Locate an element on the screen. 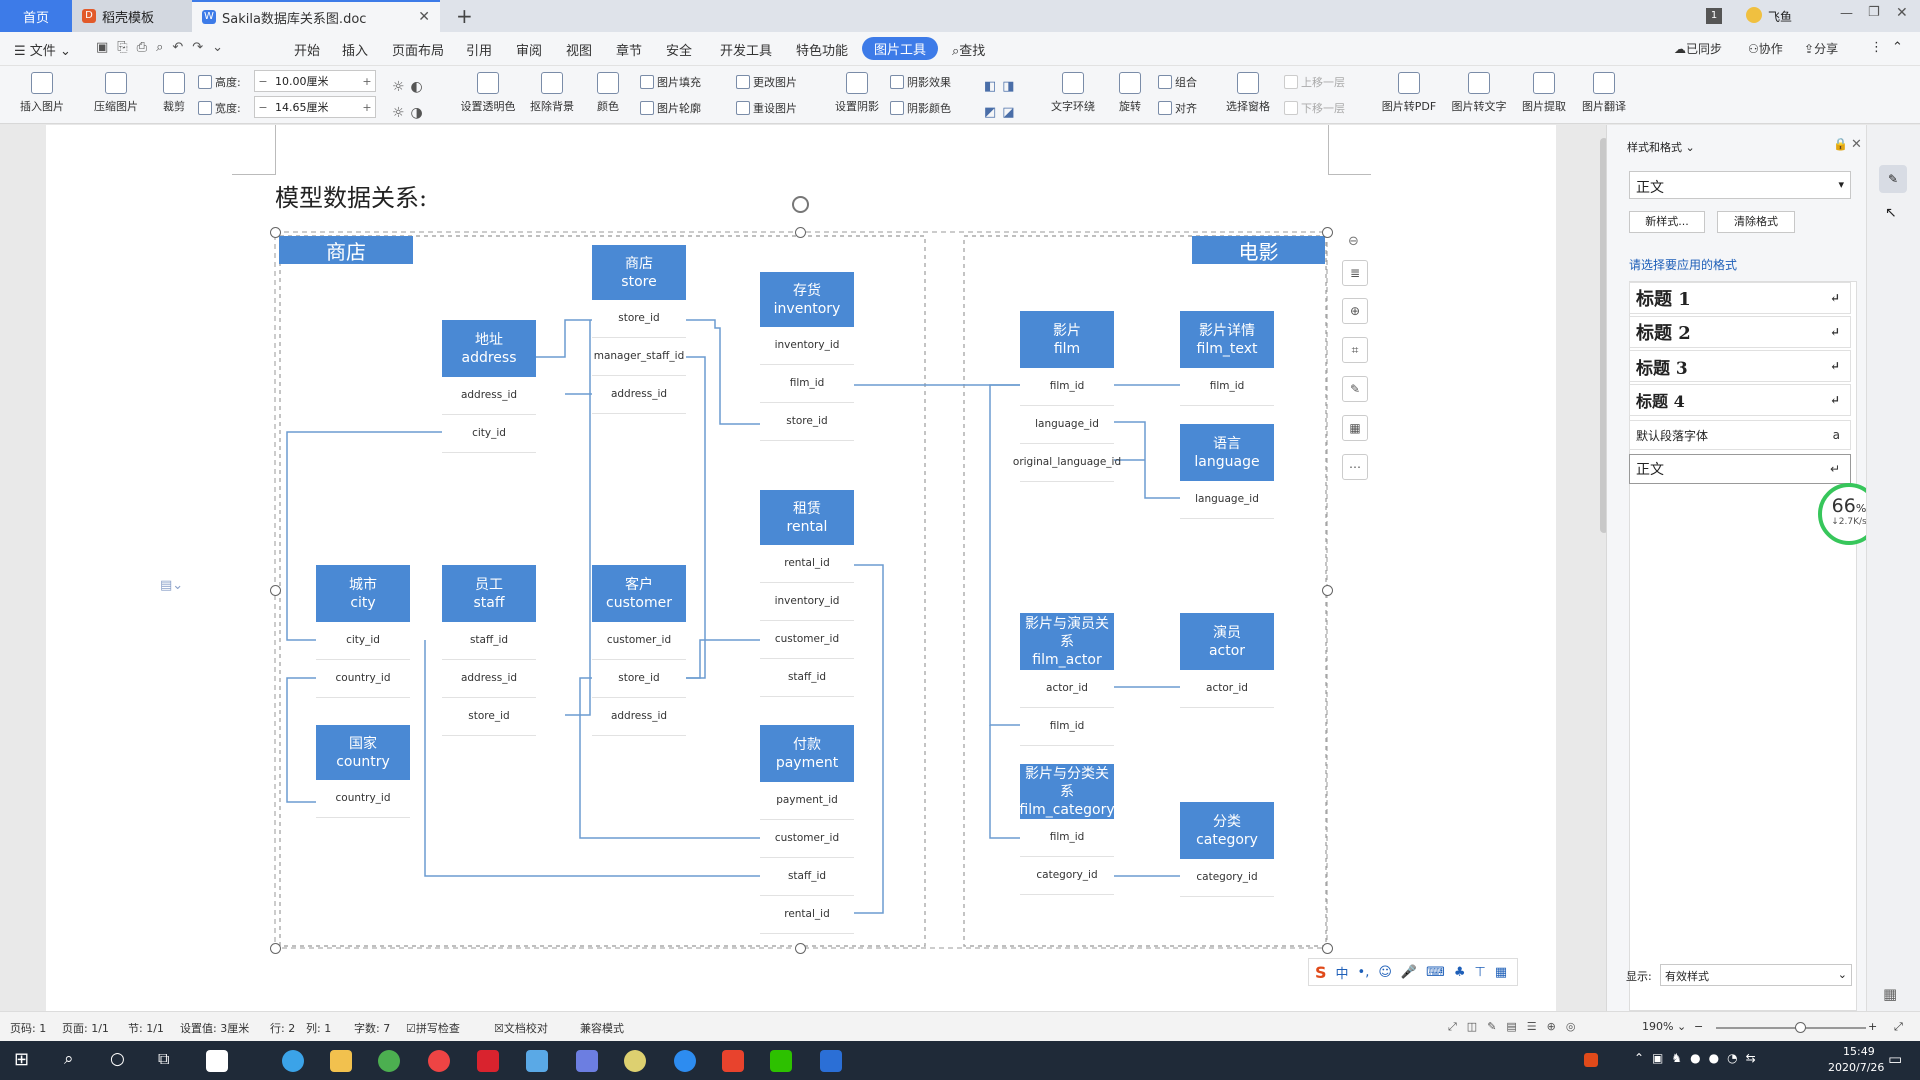  more-float-icon: ⋯ is located at coordinates (1355, 467).